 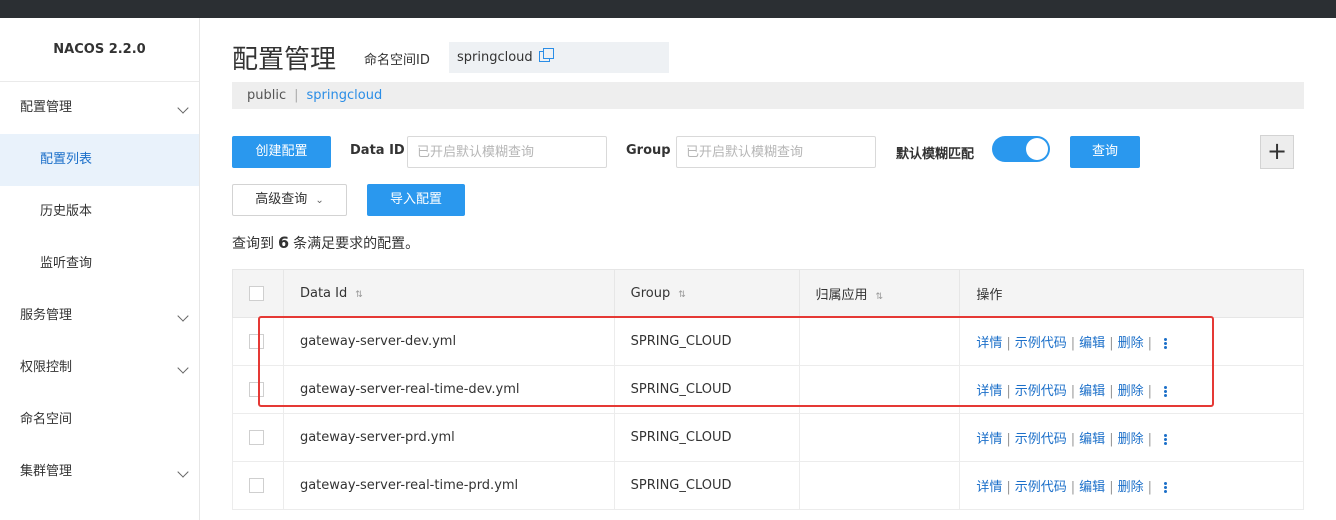 I want to click on header-app: 归属应用 ⇅, so click(x=879, y=293).